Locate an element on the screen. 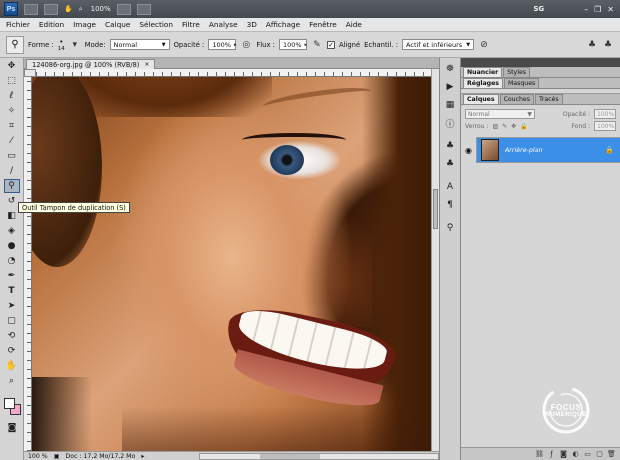 This screenshot has width=620, height=460. menu-edition: Edition is located at coordinates (51, 24).